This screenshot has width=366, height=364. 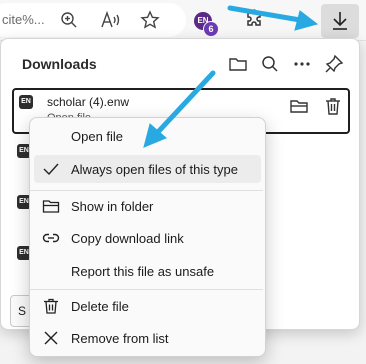 I want to click on read-aloud-icon, so click(x=110, y=20).